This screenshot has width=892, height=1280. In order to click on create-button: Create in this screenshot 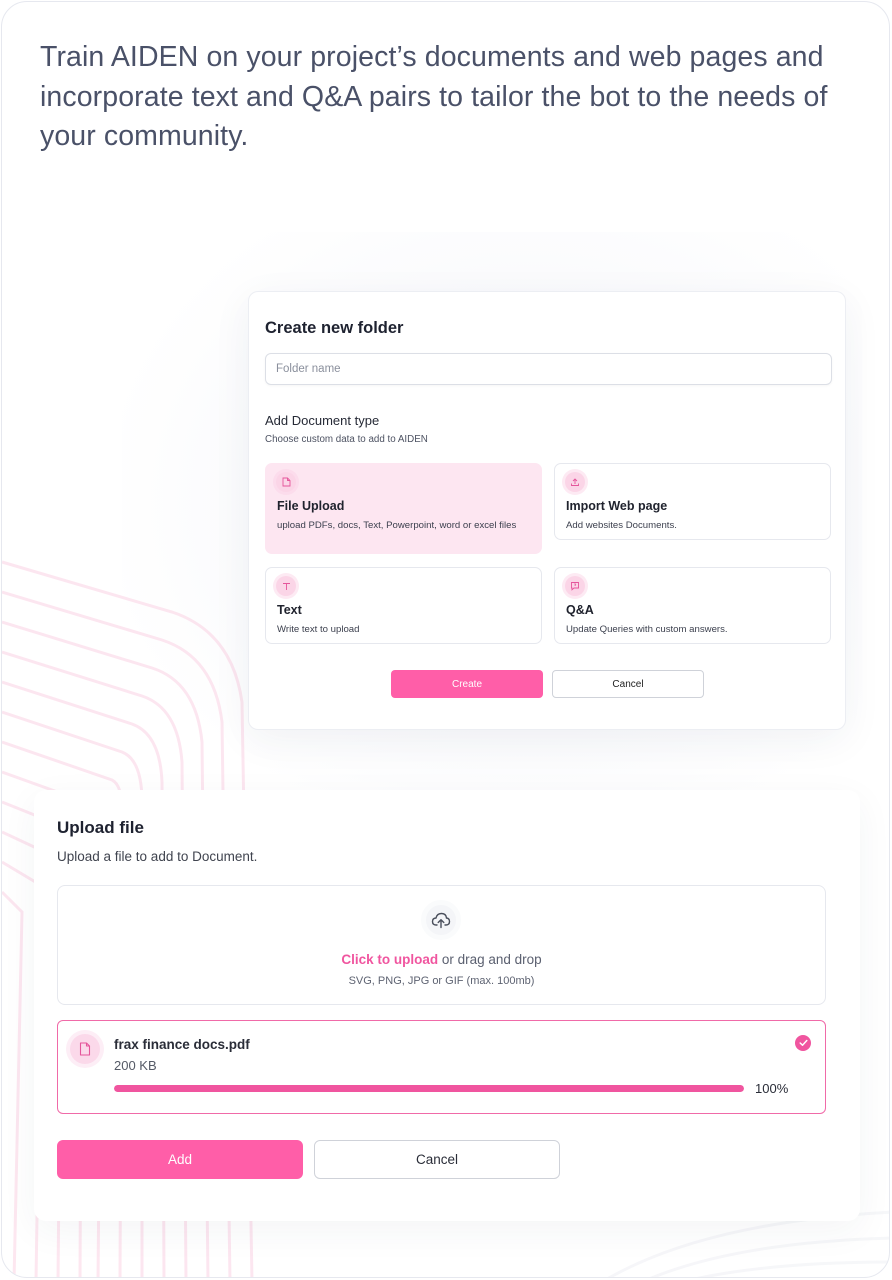, I will do `click(467, 684)`.